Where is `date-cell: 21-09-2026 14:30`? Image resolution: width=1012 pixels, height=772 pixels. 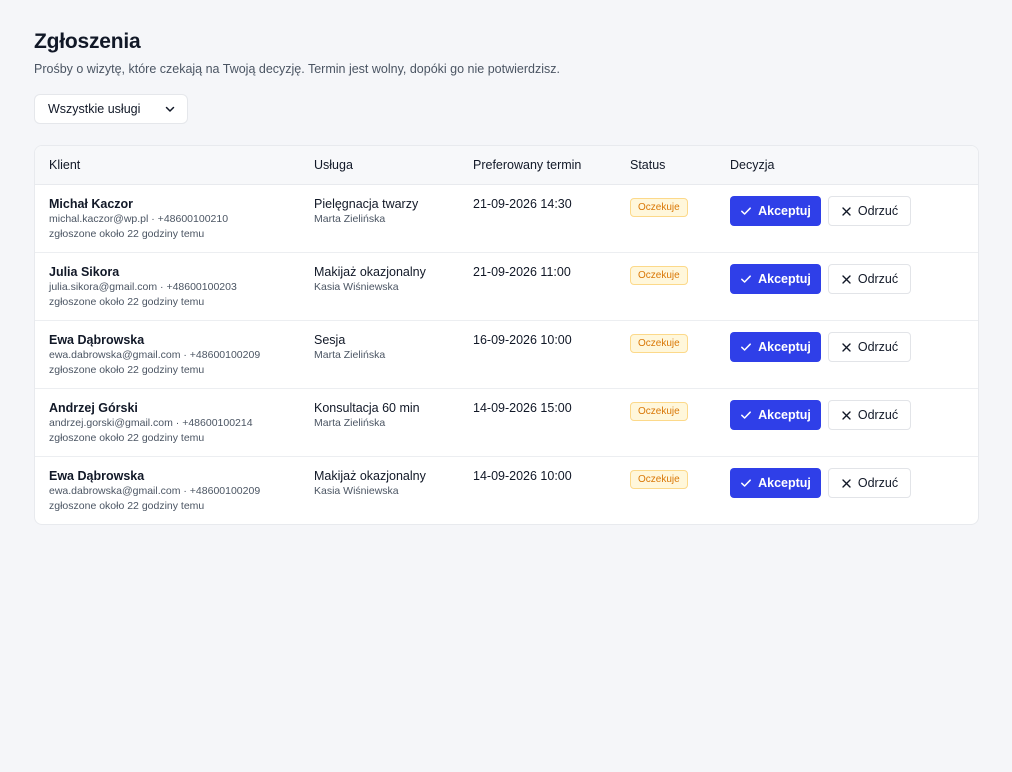 date-cell: 21-09-2026 14:30 is located at coordinates (551, 218).